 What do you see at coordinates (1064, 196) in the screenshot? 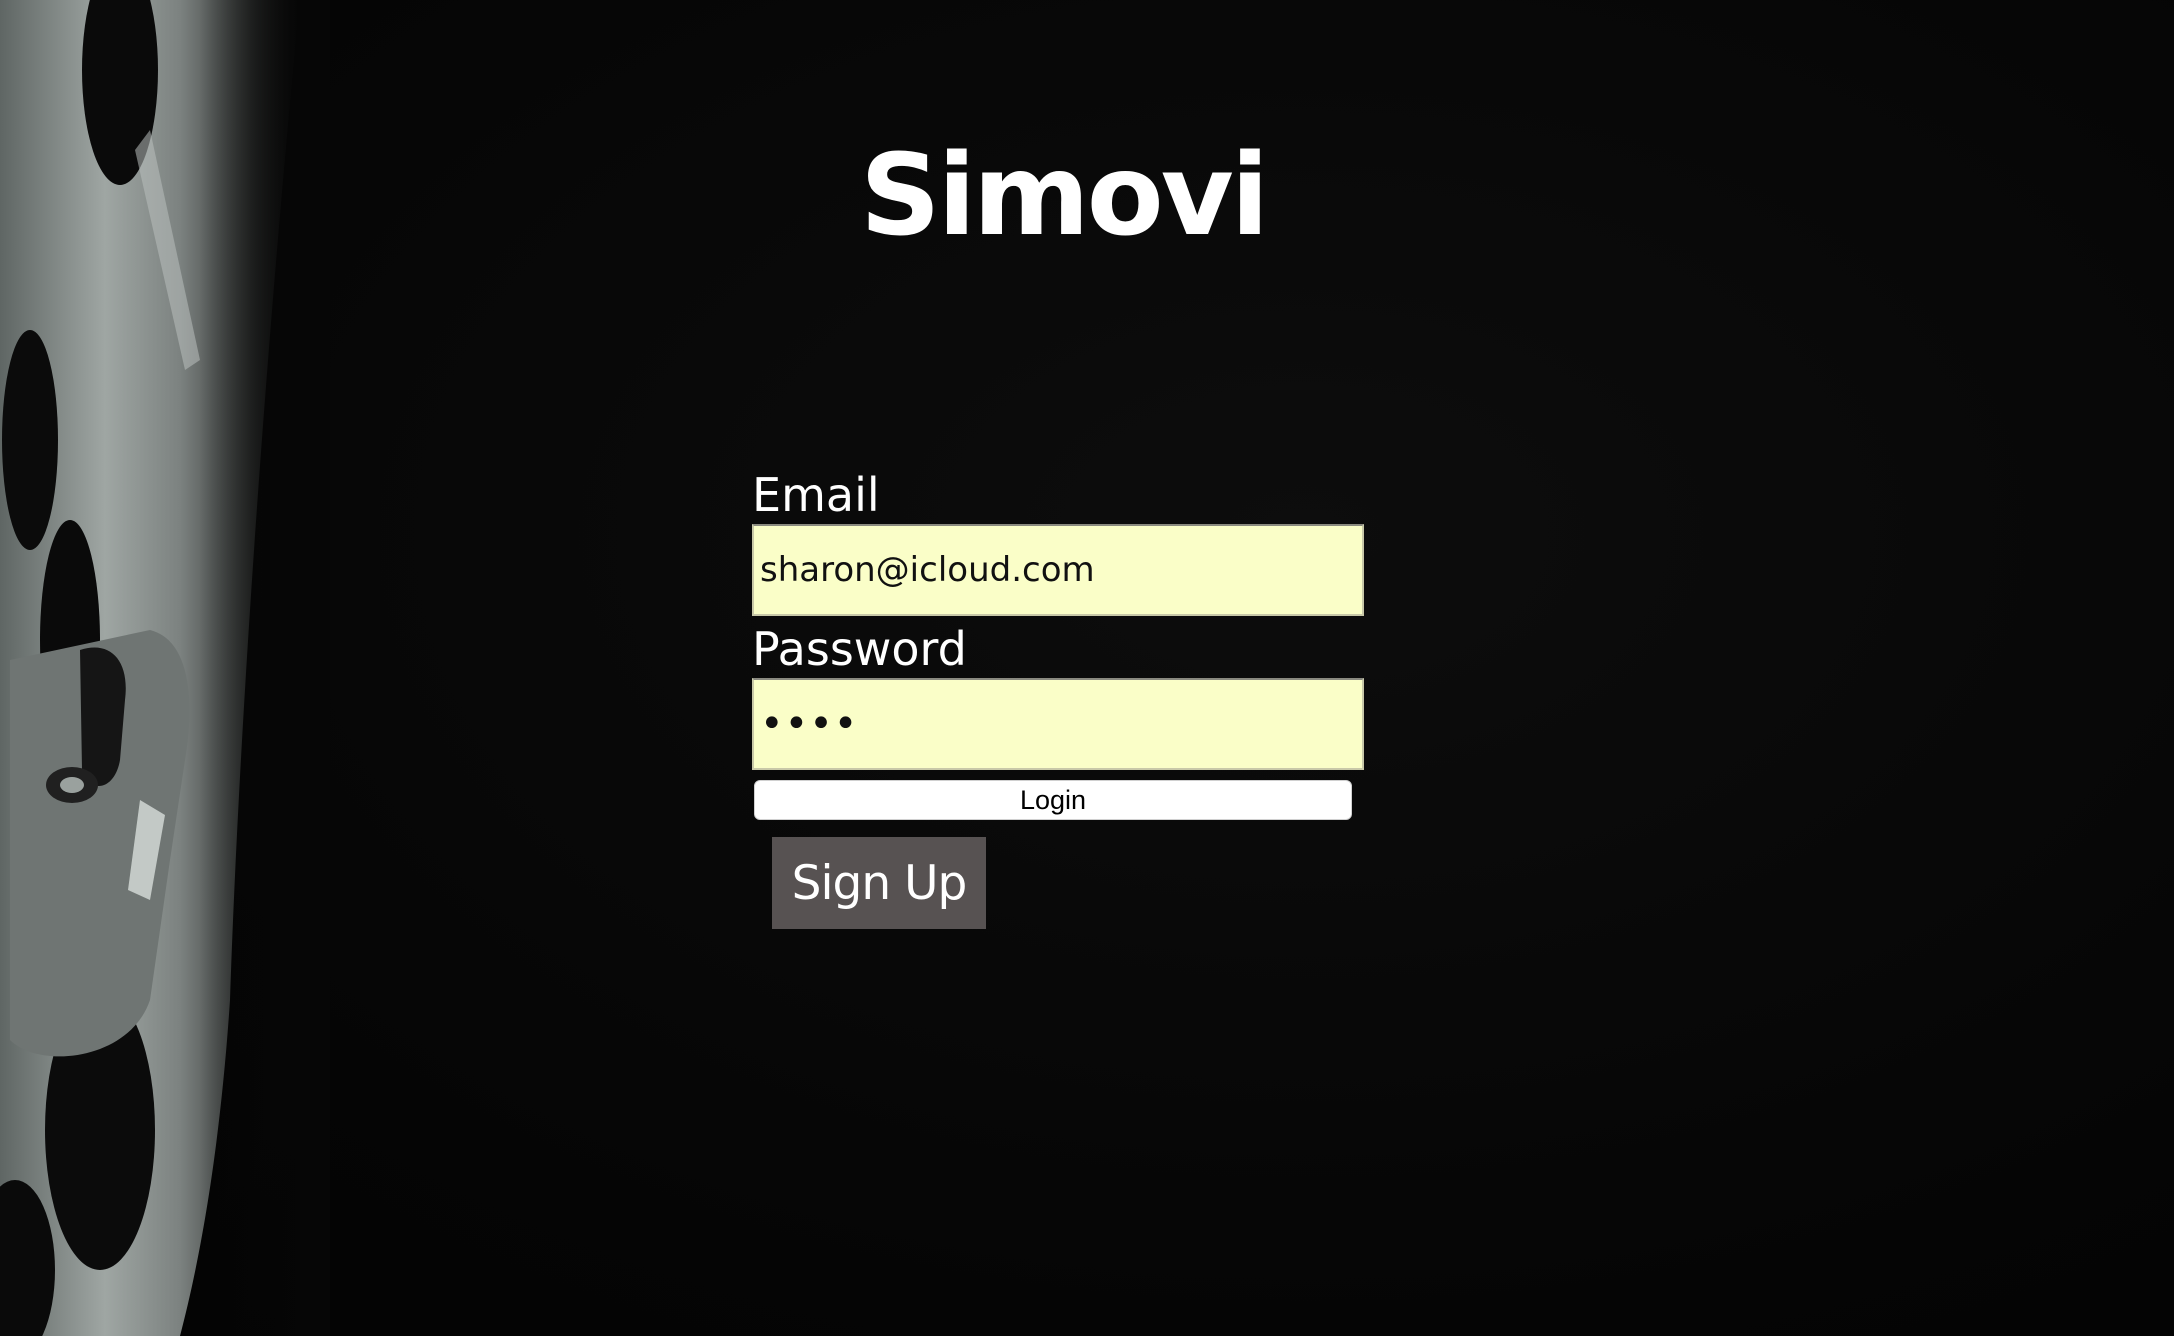
I see `app-title: Simovi` at bounding box center [1064, 196].